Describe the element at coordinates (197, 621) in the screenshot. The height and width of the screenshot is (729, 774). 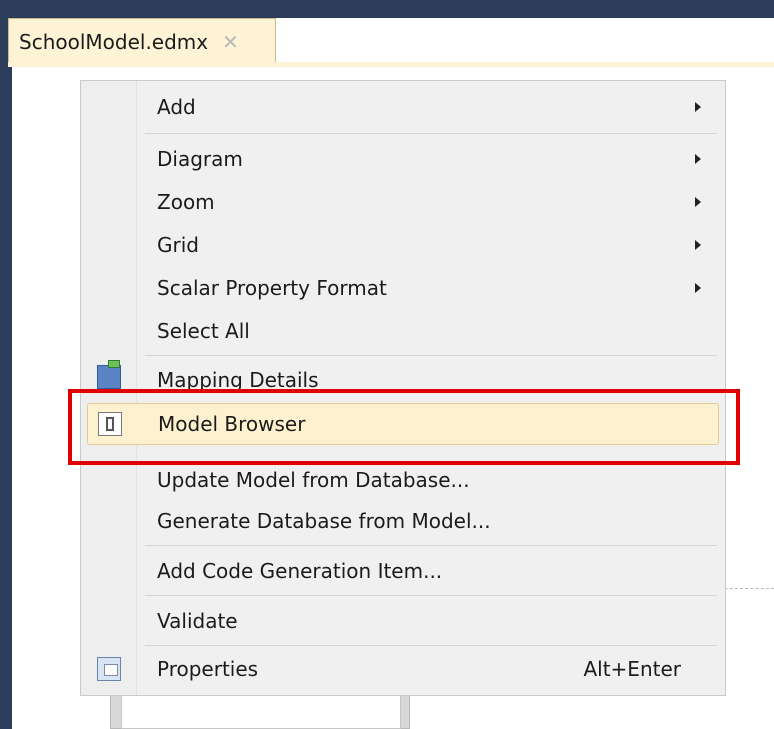
I see `menu-item-label: Validate` at that location.